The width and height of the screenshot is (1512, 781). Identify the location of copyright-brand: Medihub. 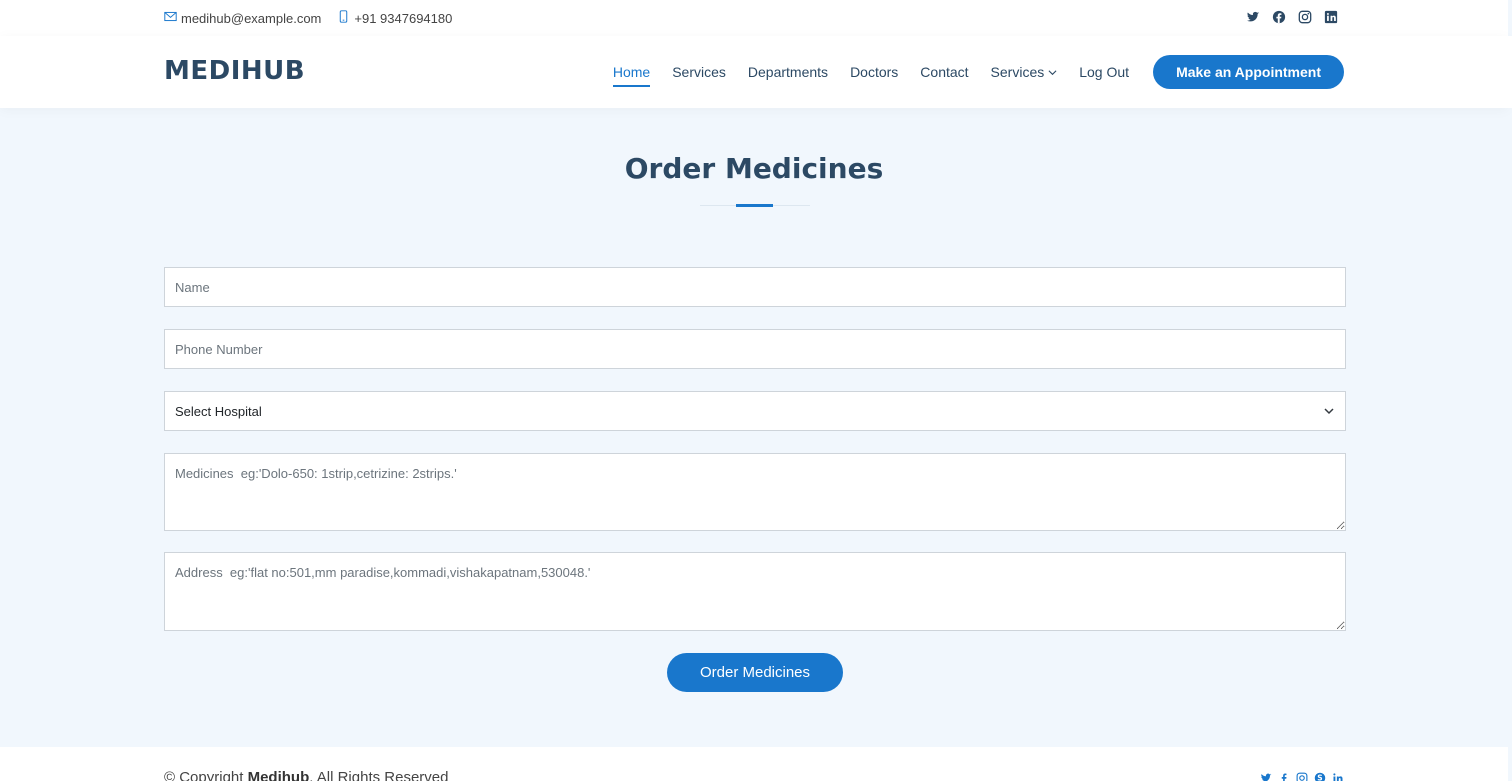
(278, 775).